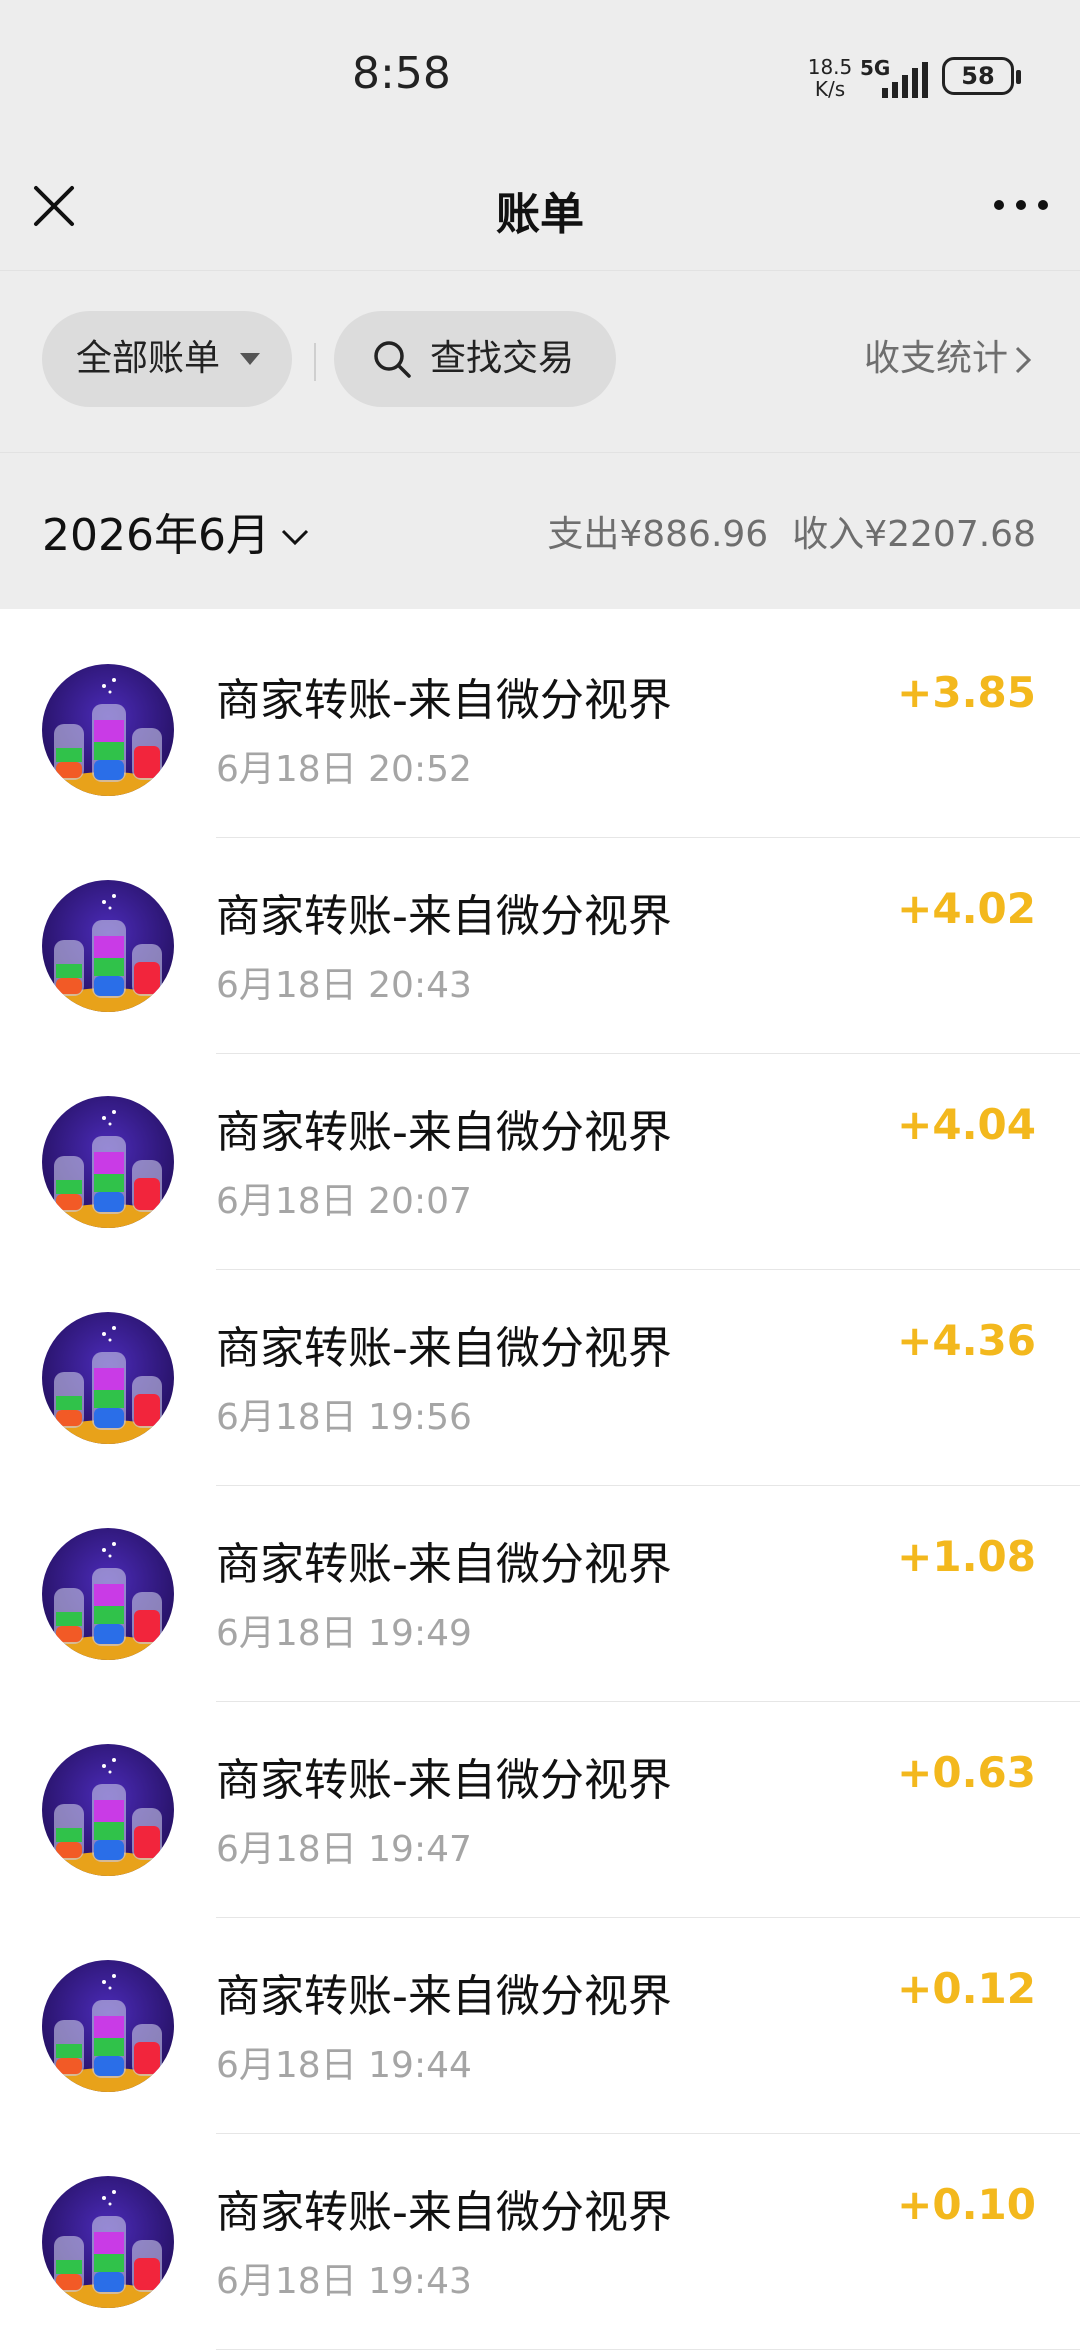  Describe the element at coordinates (981, 76) in the screenshot. I see `battery-icon: 58` at that location.